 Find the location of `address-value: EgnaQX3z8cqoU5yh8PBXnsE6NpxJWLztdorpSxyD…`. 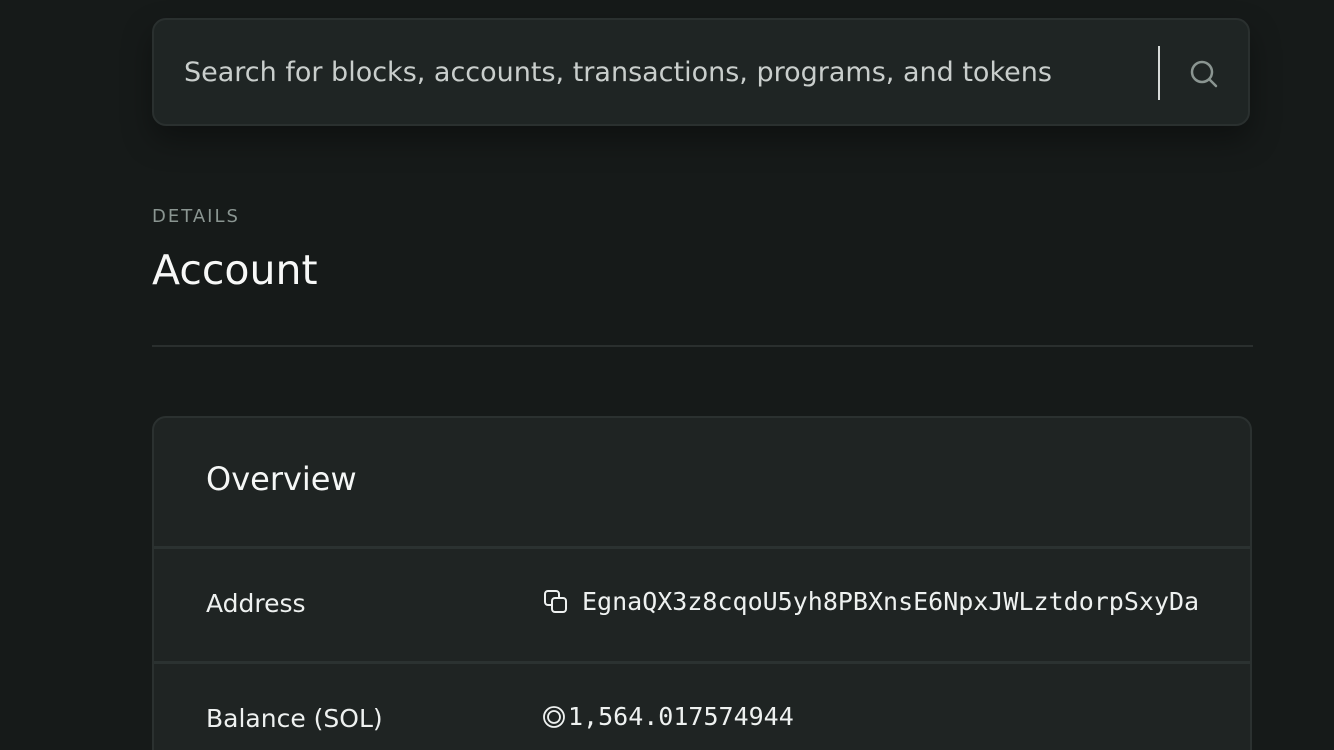

address-value: EgnaQX3z8cqoU5yh8PBXnsE6NpxJWLztdorpSxyD… is located at coordinates (890, 601).